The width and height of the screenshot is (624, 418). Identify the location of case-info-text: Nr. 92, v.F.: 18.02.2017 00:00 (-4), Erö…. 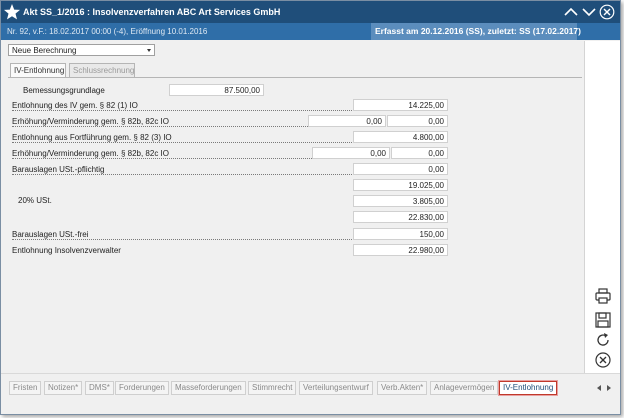
(107, 31).